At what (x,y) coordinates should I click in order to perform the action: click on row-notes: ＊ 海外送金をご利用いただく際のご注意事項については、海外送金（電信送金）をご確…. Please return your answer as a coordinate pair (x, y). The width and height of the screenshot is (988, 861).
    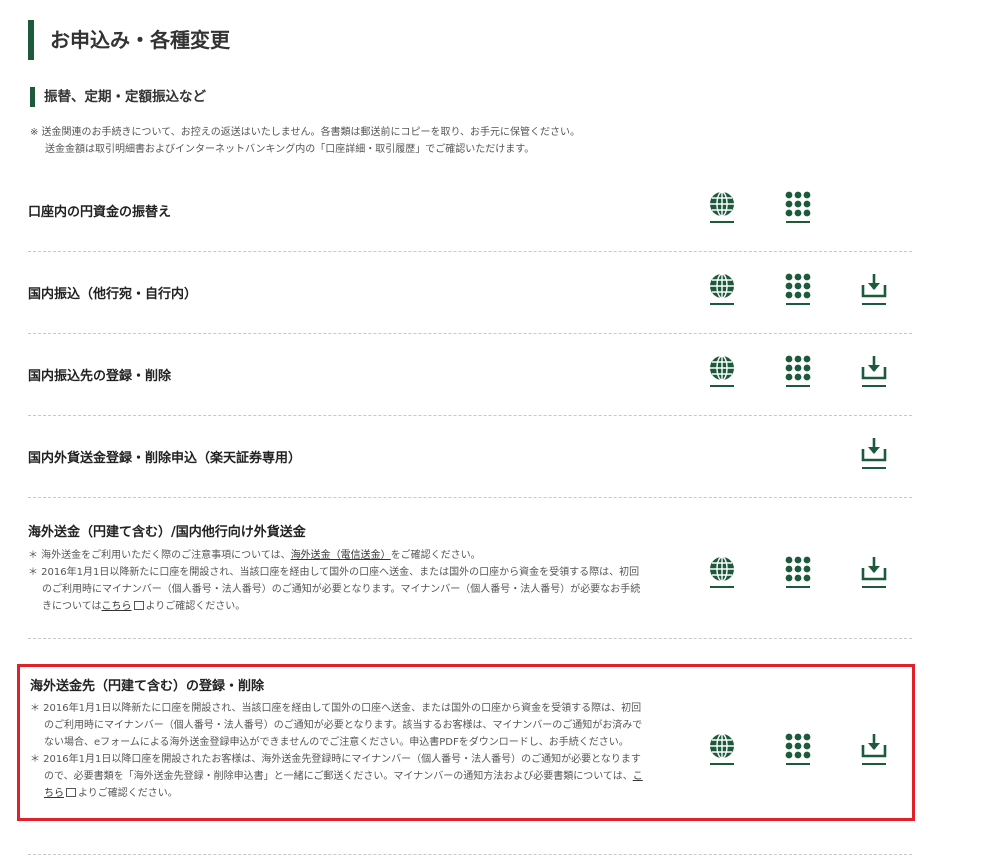
    Looking at the image, I should click on (338, 581).